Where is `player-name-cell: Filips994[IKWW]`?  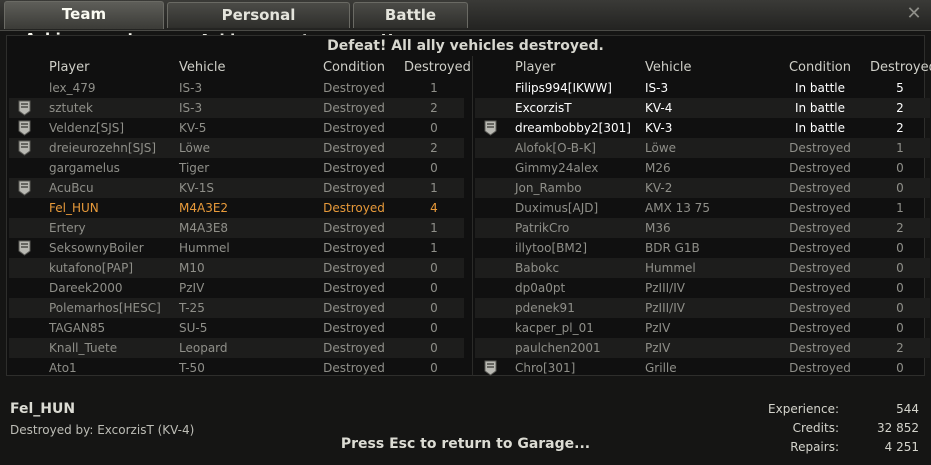
player-name-cell: Filips994[IKWW] is located at coordinates (563, 88).